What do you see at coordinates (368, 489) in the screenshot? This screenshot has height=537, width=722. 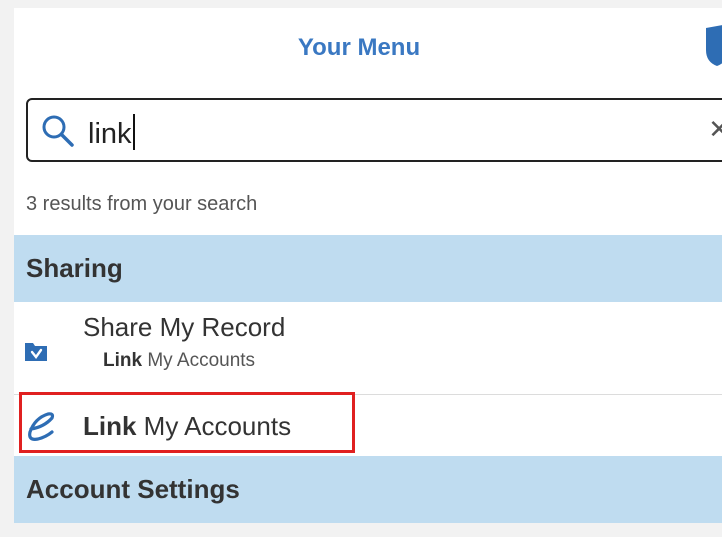 I see `section-header-account-settings: Account Settings` at bounding box center [368, 489].